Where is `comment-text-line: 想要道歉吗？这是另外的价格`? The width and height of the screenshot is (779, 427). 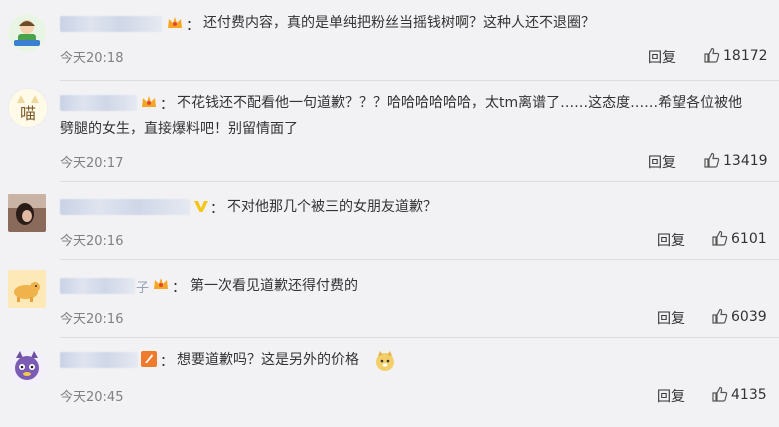 comment-text-line: 想要道歉吗？这是另外的价格 is located at coordinates (268, 360).